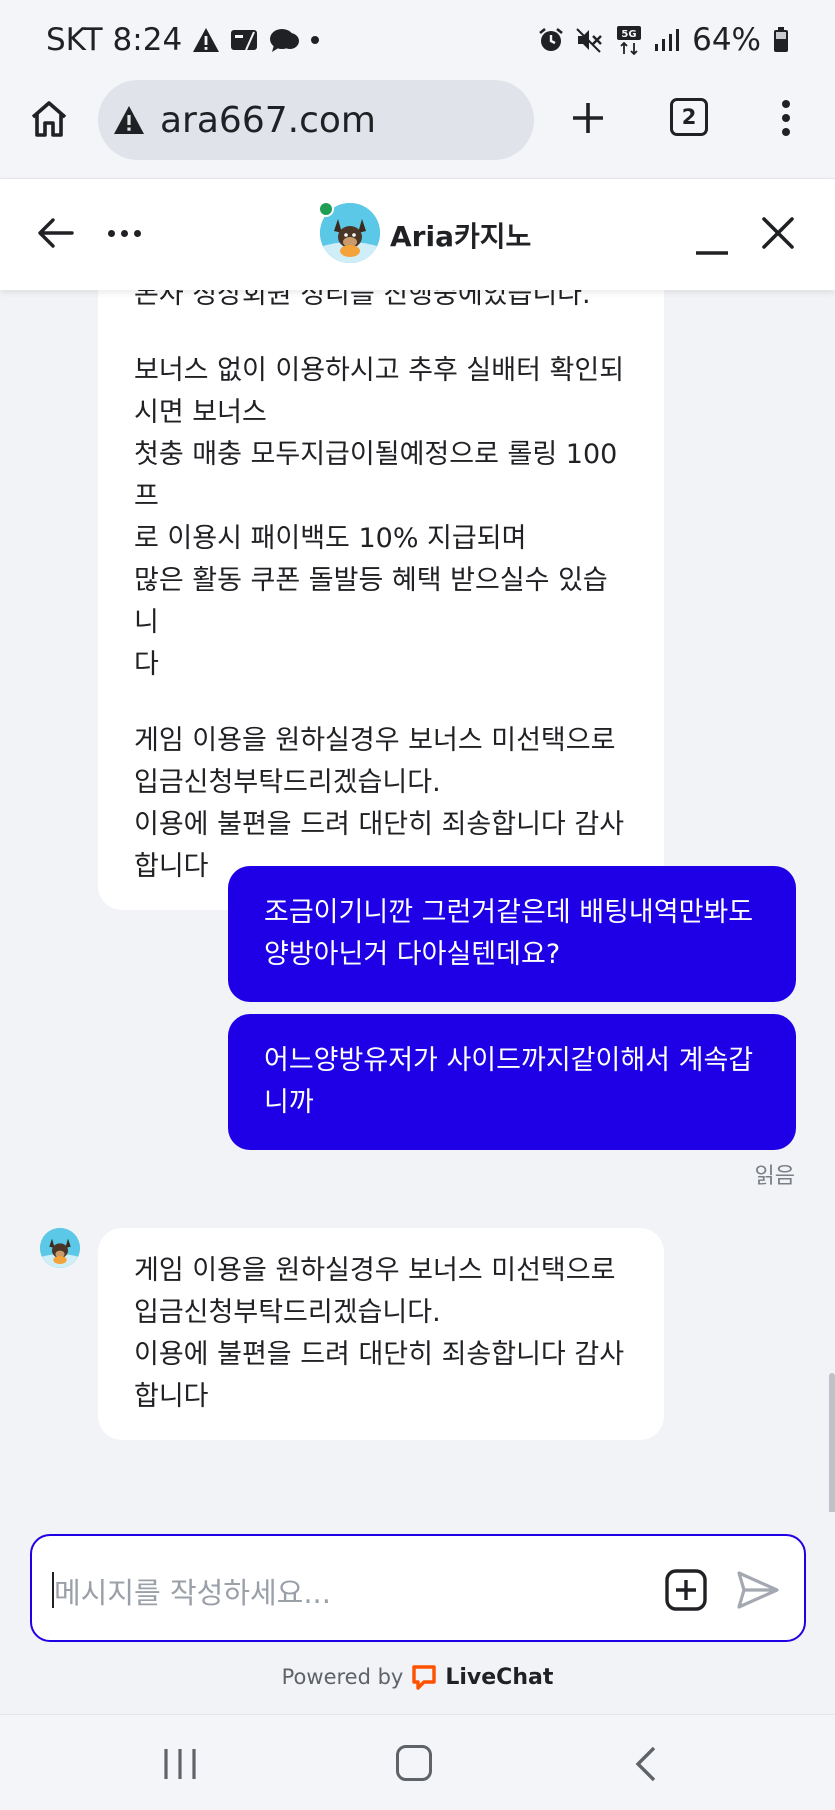 The width and height of the screenshot is (835, 1810). What do you see at coordinates (461, 236) in the screenshot?
I see `agent-name: Aria카지노` at bounding box center [461, 236].